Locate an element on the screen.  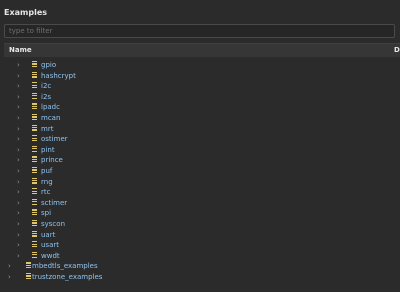
tree-item-label: usart is located at coordinates (50, 245).